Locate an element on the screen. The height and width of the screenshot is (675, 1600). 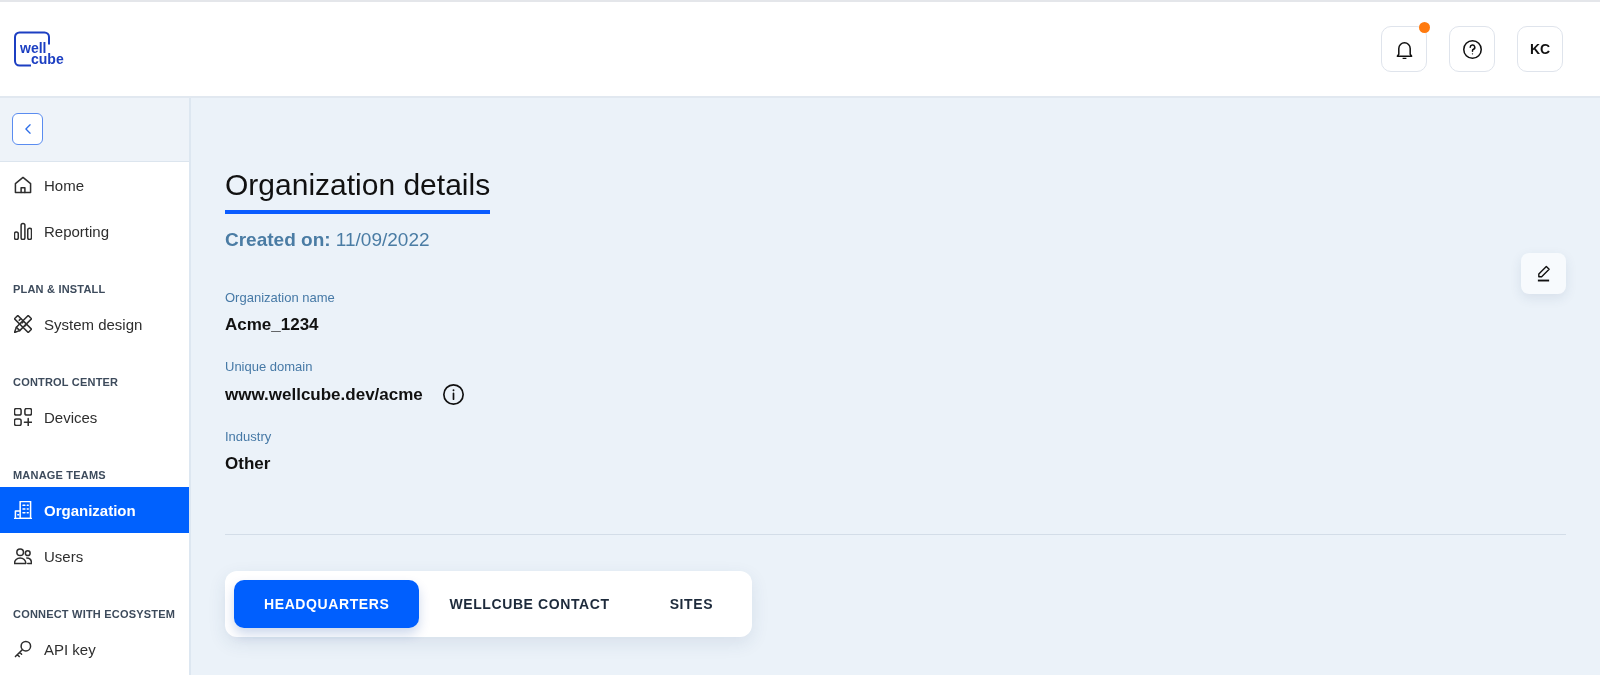
home-icon is located at coordinates (23, 185).